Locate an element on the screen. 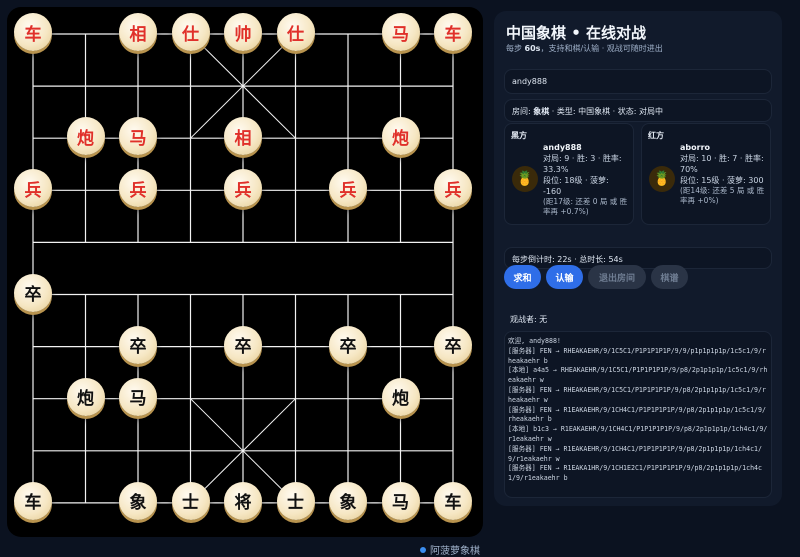  black-player-rank: 段位: 18级 · 菠萝: -160 is located at coordinates (576, 186).